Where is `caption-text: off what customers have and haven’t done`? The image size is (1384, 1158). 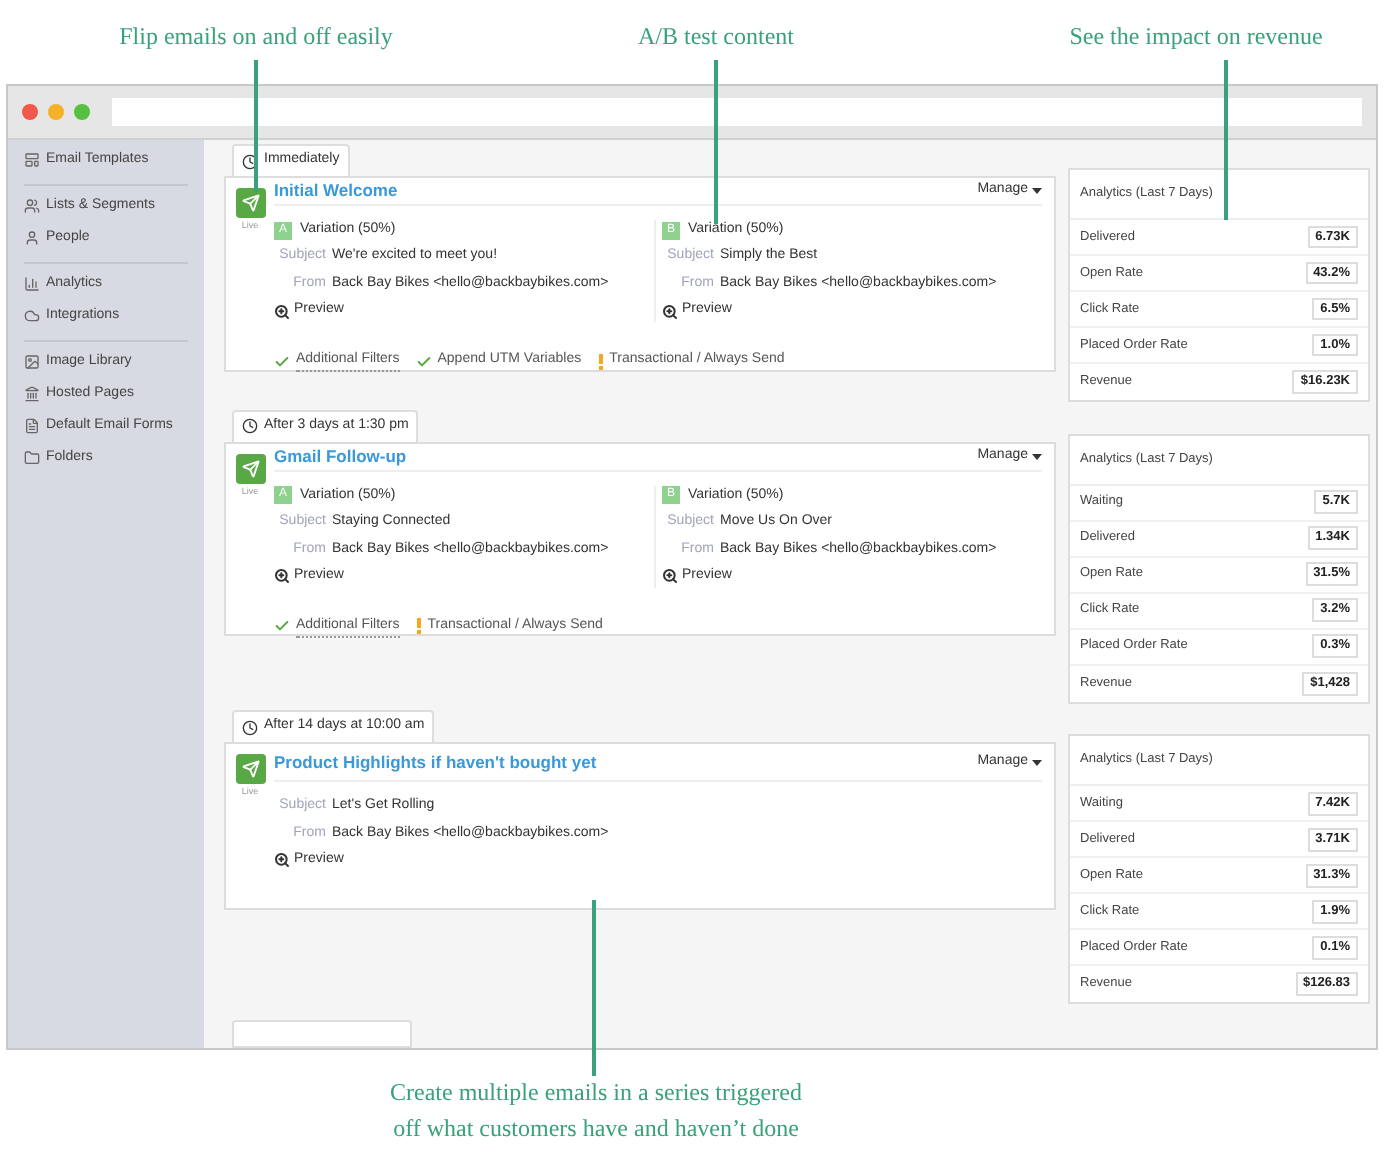
caption-text: off what customers have and haven’t done is located at coordinates (596, 1129).